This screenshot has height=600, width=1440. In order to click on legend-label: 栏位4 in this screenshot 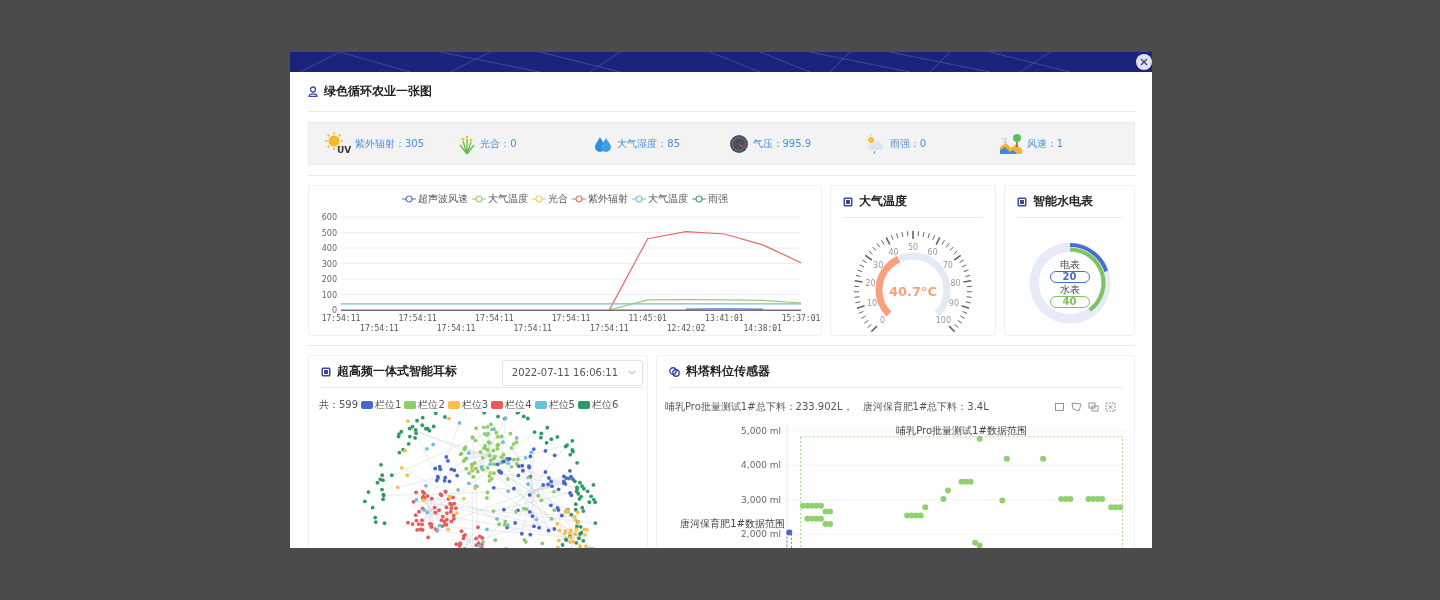, I will do `click(518, 405)`.